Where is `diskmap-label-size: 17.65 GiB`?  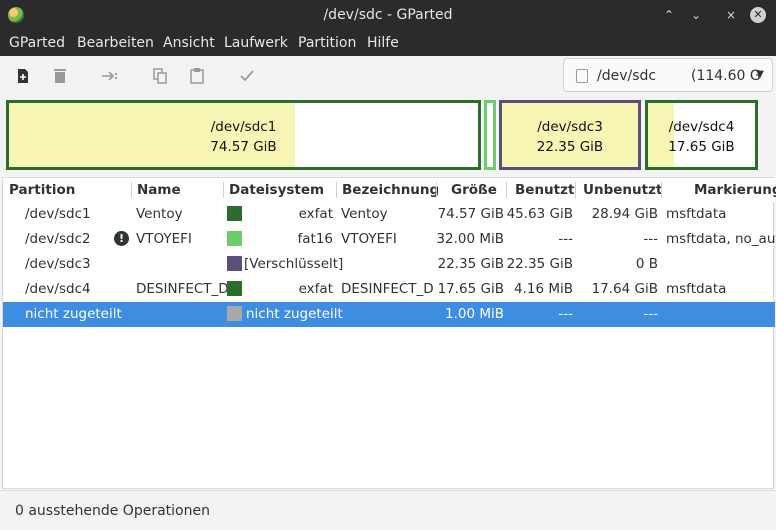
diskmap-label-size: 17.65 GiB is located at coordinates (701, 147).